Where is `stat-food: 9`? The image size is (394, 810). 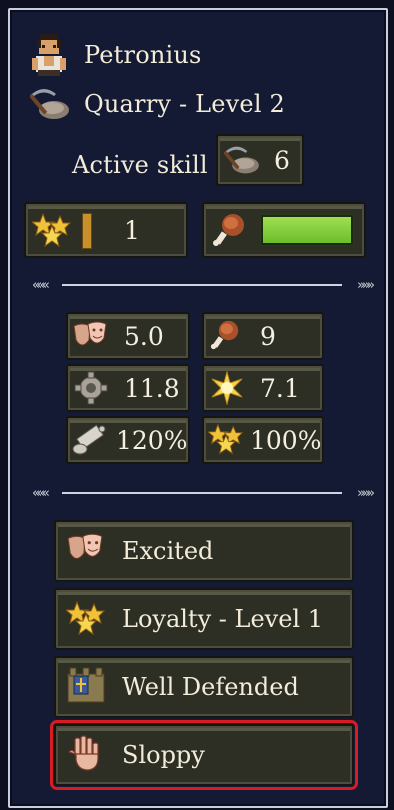
stat-food: 9 is located at coordinates (263, 336).